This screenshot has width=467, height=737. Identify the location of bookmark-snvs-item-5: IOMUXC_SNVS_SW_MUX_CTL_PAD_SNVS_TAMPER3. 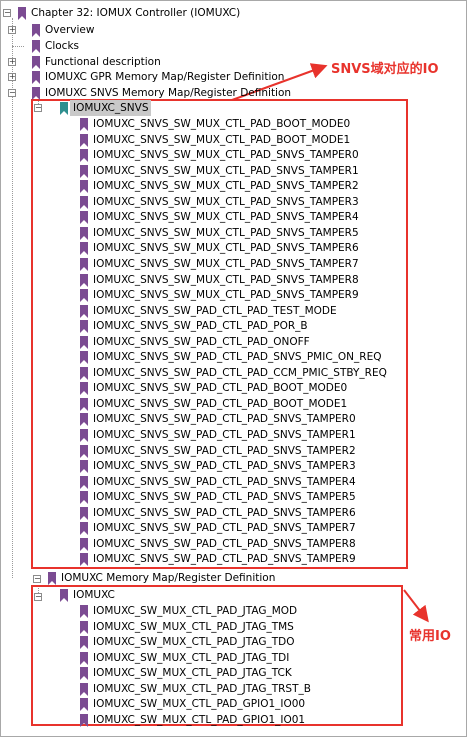
(219, 202).